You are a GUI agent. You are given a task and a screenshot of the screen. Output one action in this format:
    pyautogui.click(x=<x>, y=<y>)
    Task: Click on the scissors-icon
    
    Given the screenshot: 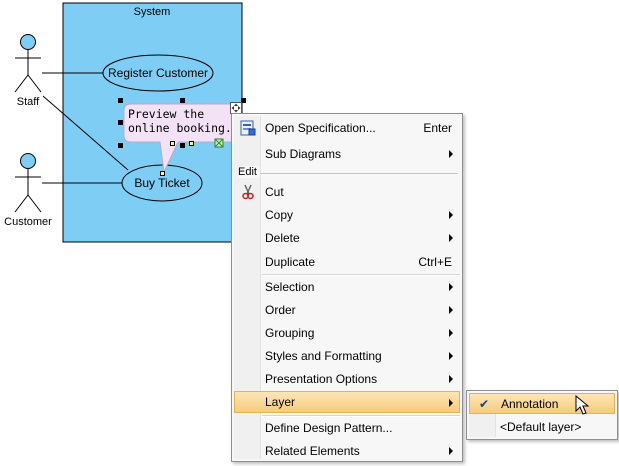 What is the action you would take?
    pyautogui.click(x=248, y=192)
    